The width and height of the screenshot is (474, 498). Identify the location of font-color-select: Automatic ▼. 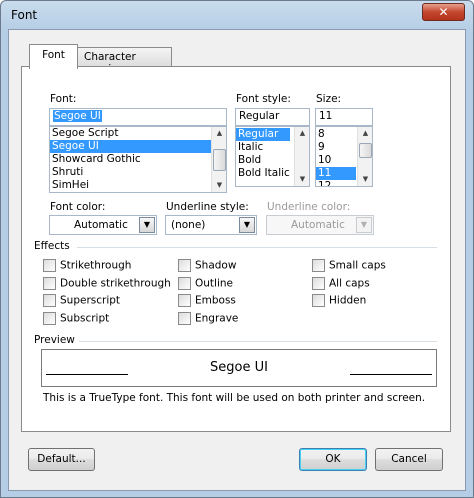
(103, 225).